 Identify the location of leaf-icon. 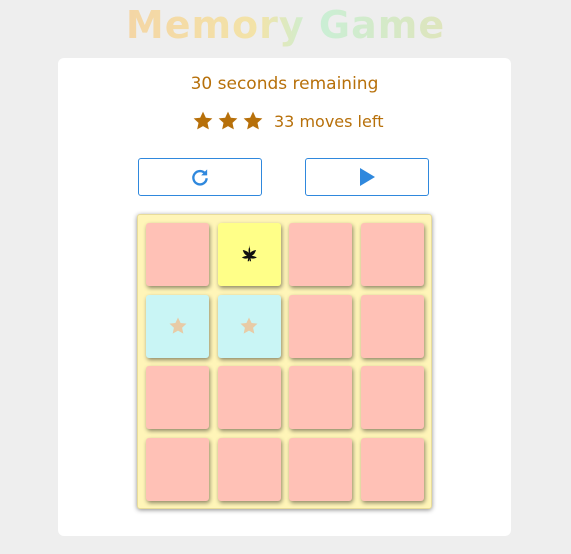
(249, 255).